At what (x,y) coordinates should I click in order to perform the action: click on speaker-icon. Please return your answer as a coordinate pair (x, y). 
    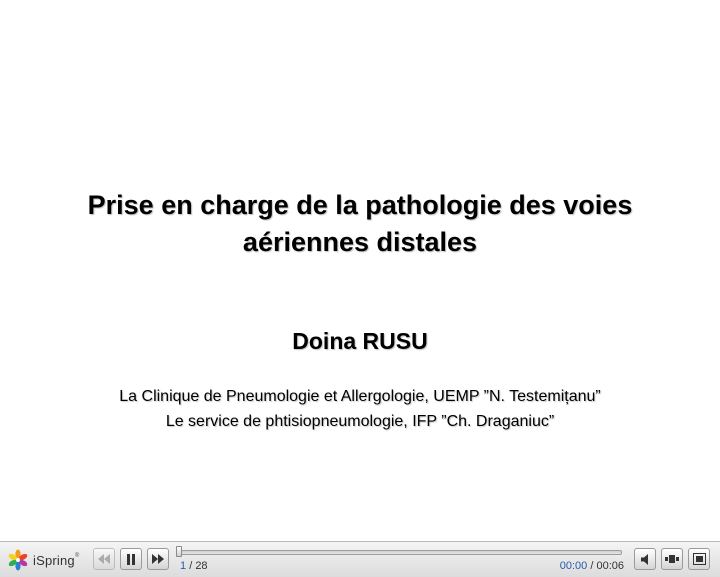
    Looking at the image, I should click on (644, 559).